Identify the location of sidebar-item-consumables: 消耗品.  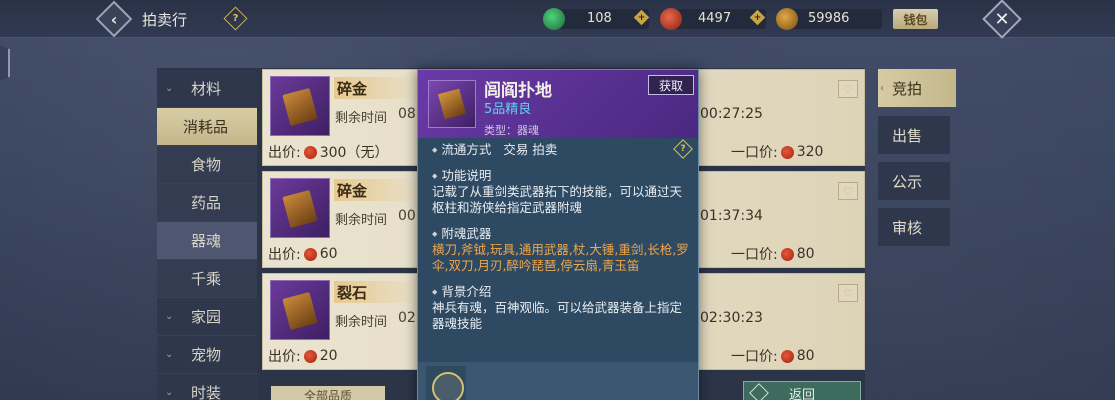
(207, 127).